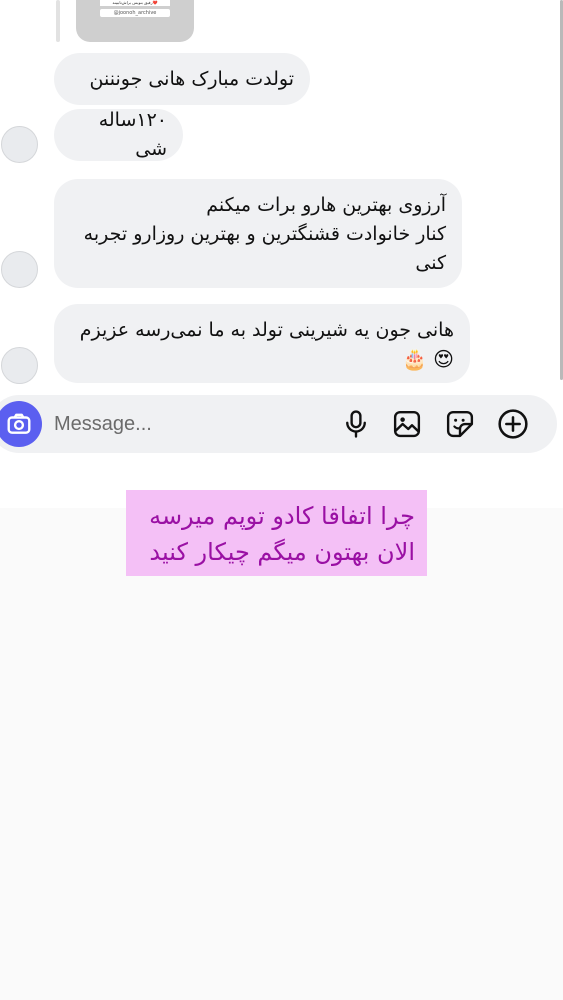  I want to click on shared-post-handle: @joonoh_archive, so click(135, 13).